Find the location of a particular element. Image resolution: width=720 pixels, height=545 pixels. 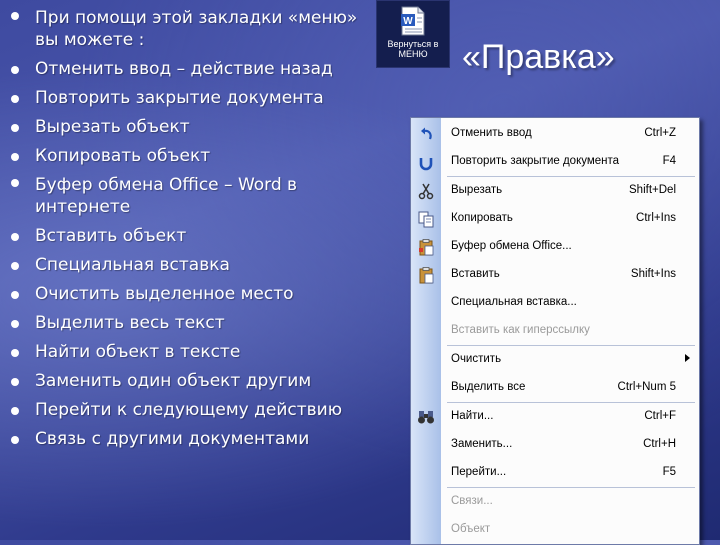

menu-item-find: Найти... Ctrl+F is located at coordinates (555, 417).